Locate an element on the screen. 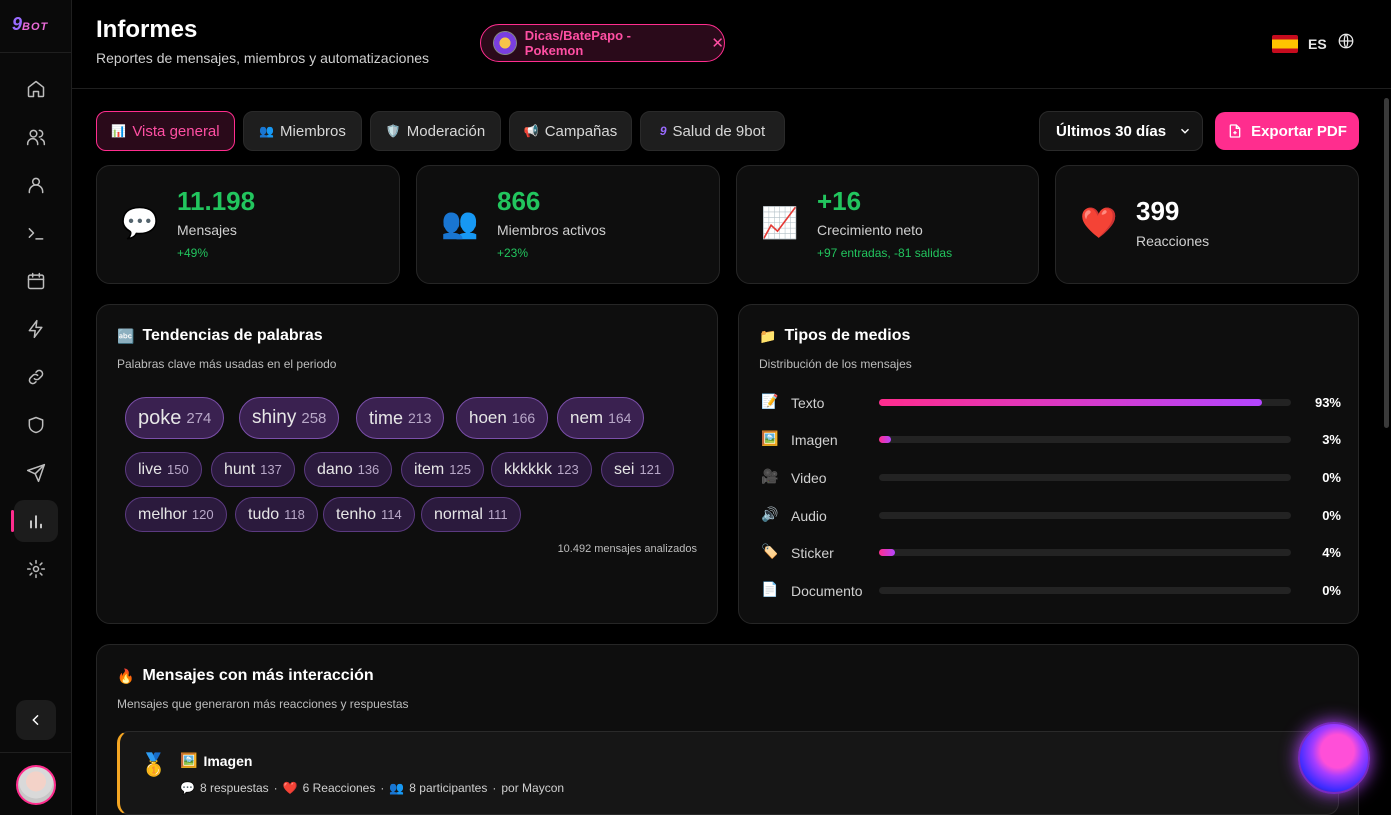 This screenshot has width=1391, height=815. close-icon: ✕ is located at coordinates (717, 43).